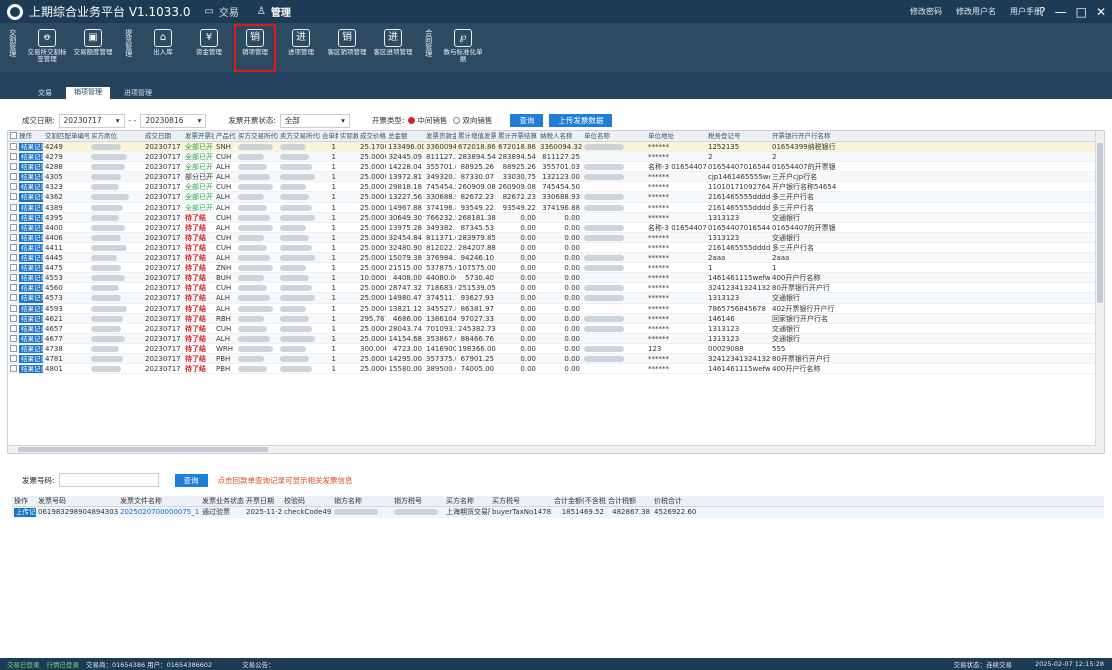 This screenshot has height=670, width=1112. I want to click on radio-middle-sales: 中间销售, so click(427, 120).